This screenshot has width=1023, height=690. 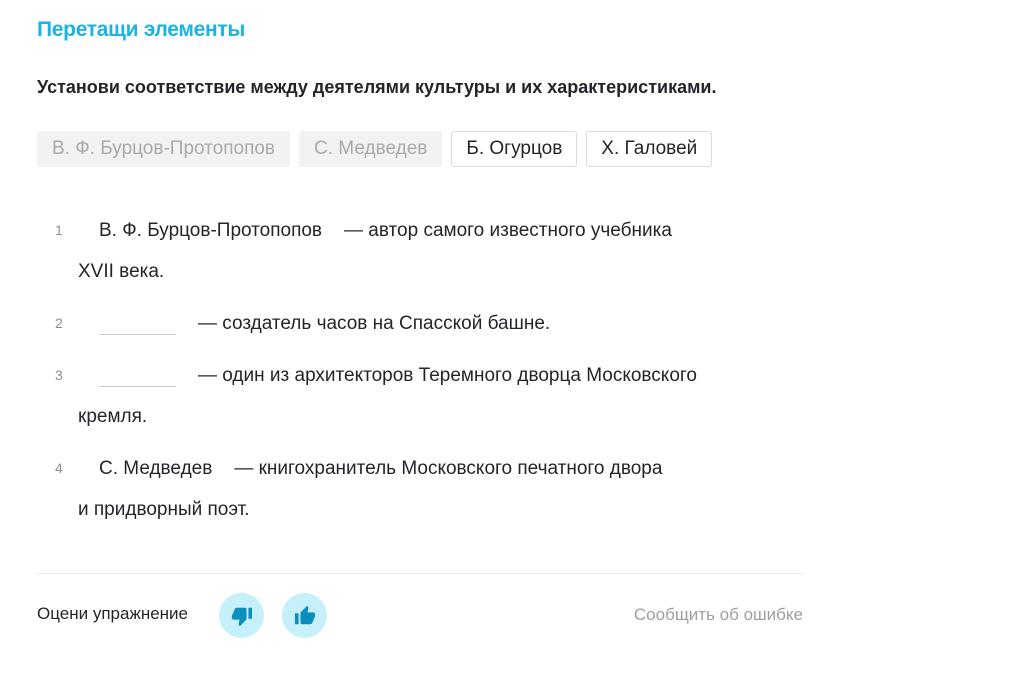 I want to click on item-description-cont: XVII века., so click(x=121, y=271).